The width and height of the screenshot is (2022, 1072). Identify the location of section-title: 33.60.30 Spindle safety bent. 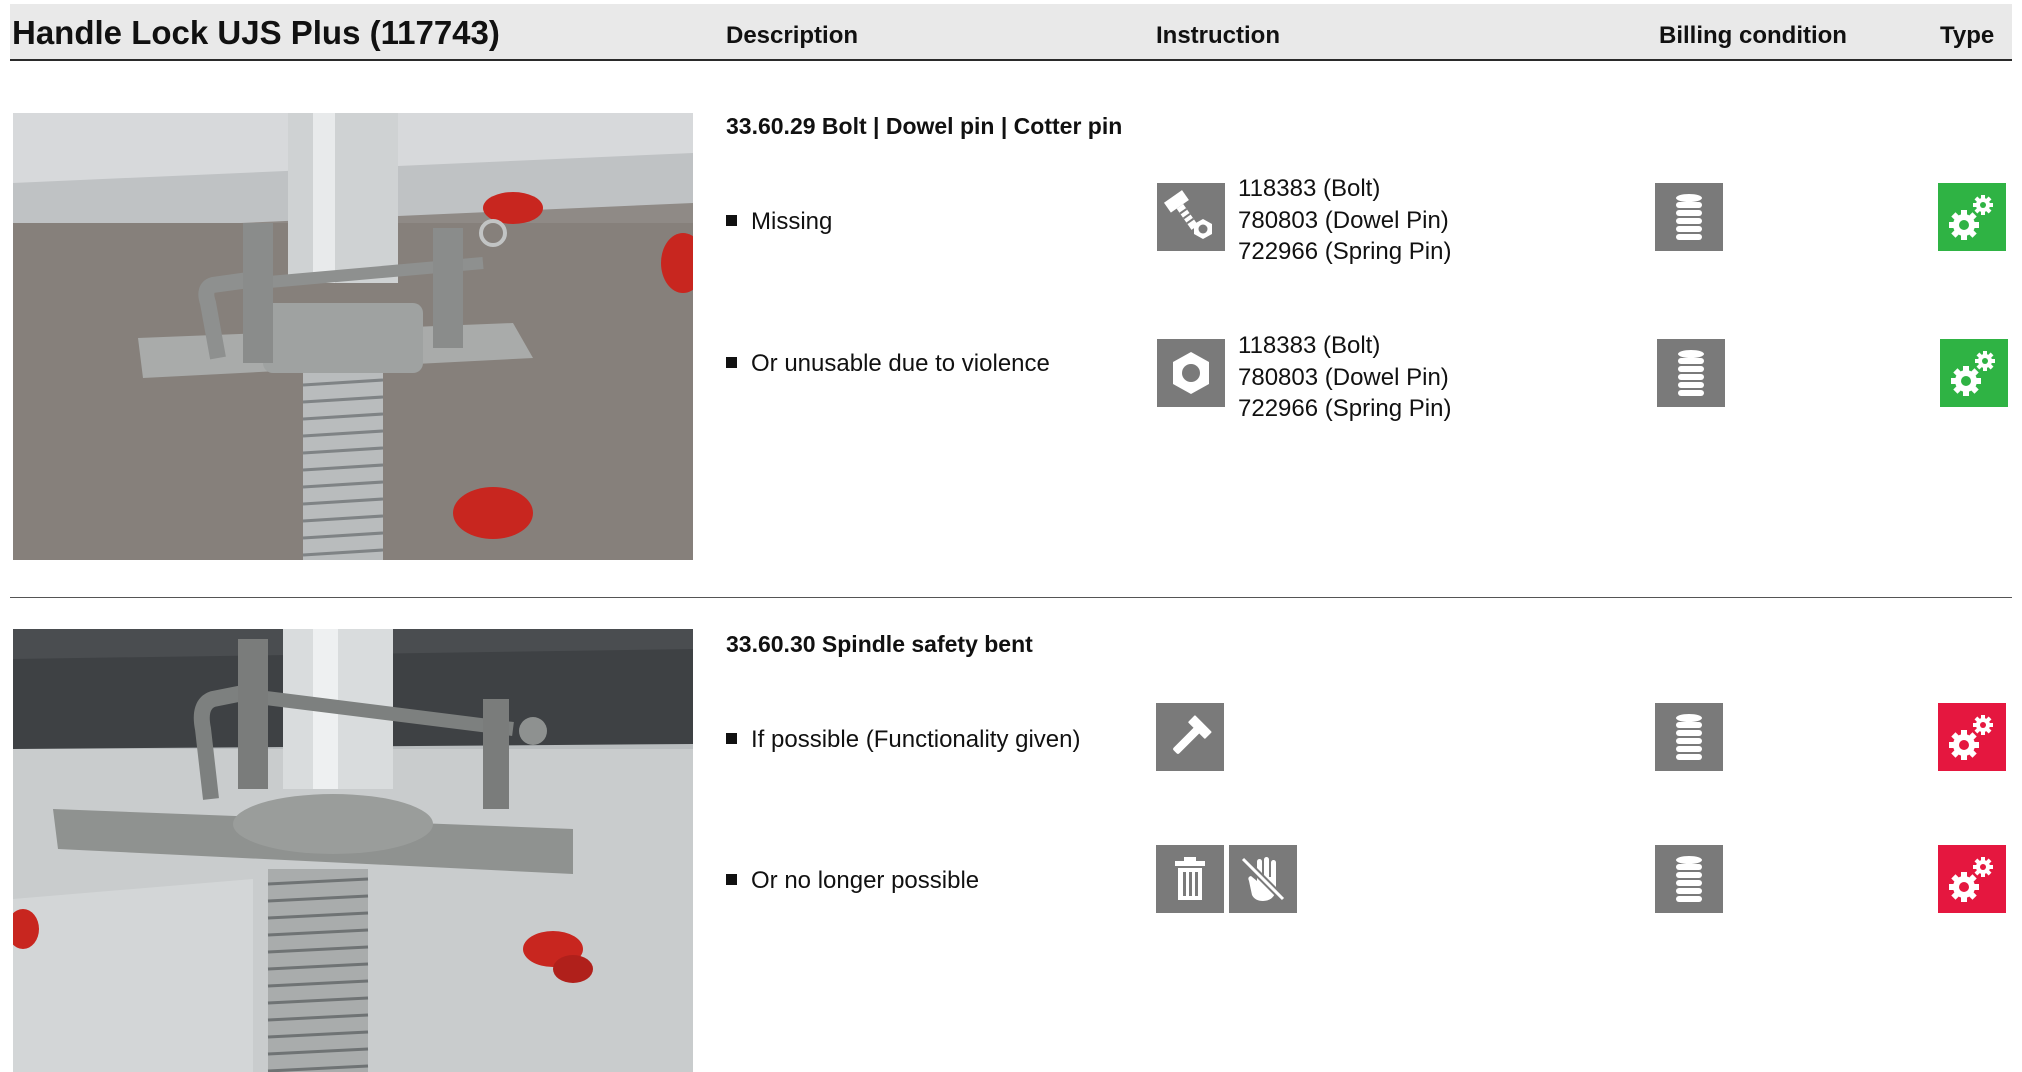
(879, 644).